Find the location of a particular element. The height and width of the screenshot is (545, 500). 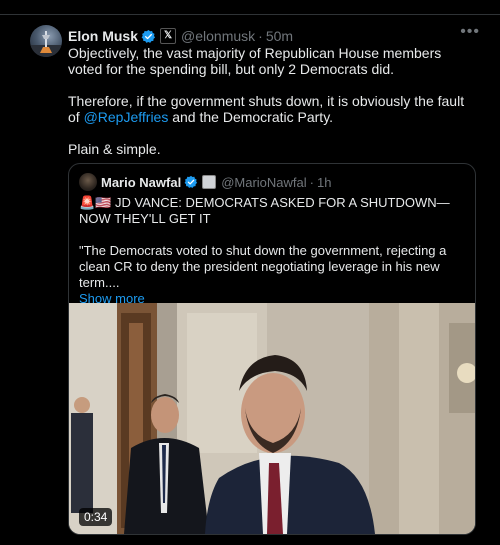

tweet-paragraph-3: Plain & simple. is located at coordinates (114, 149).